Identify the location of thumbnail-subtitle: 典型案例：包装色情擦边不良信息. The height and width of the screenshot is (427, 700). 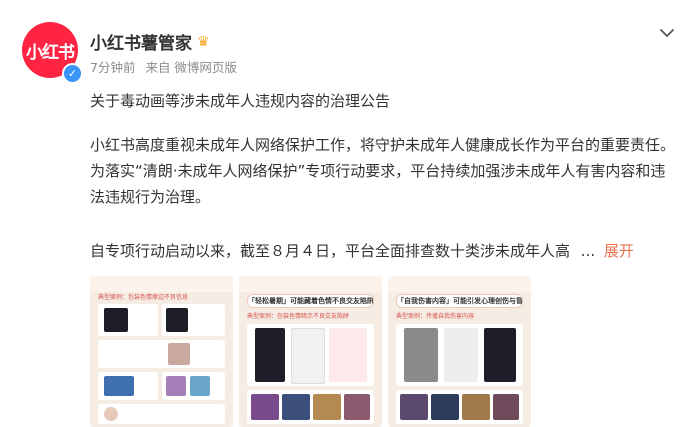
(143, 297).